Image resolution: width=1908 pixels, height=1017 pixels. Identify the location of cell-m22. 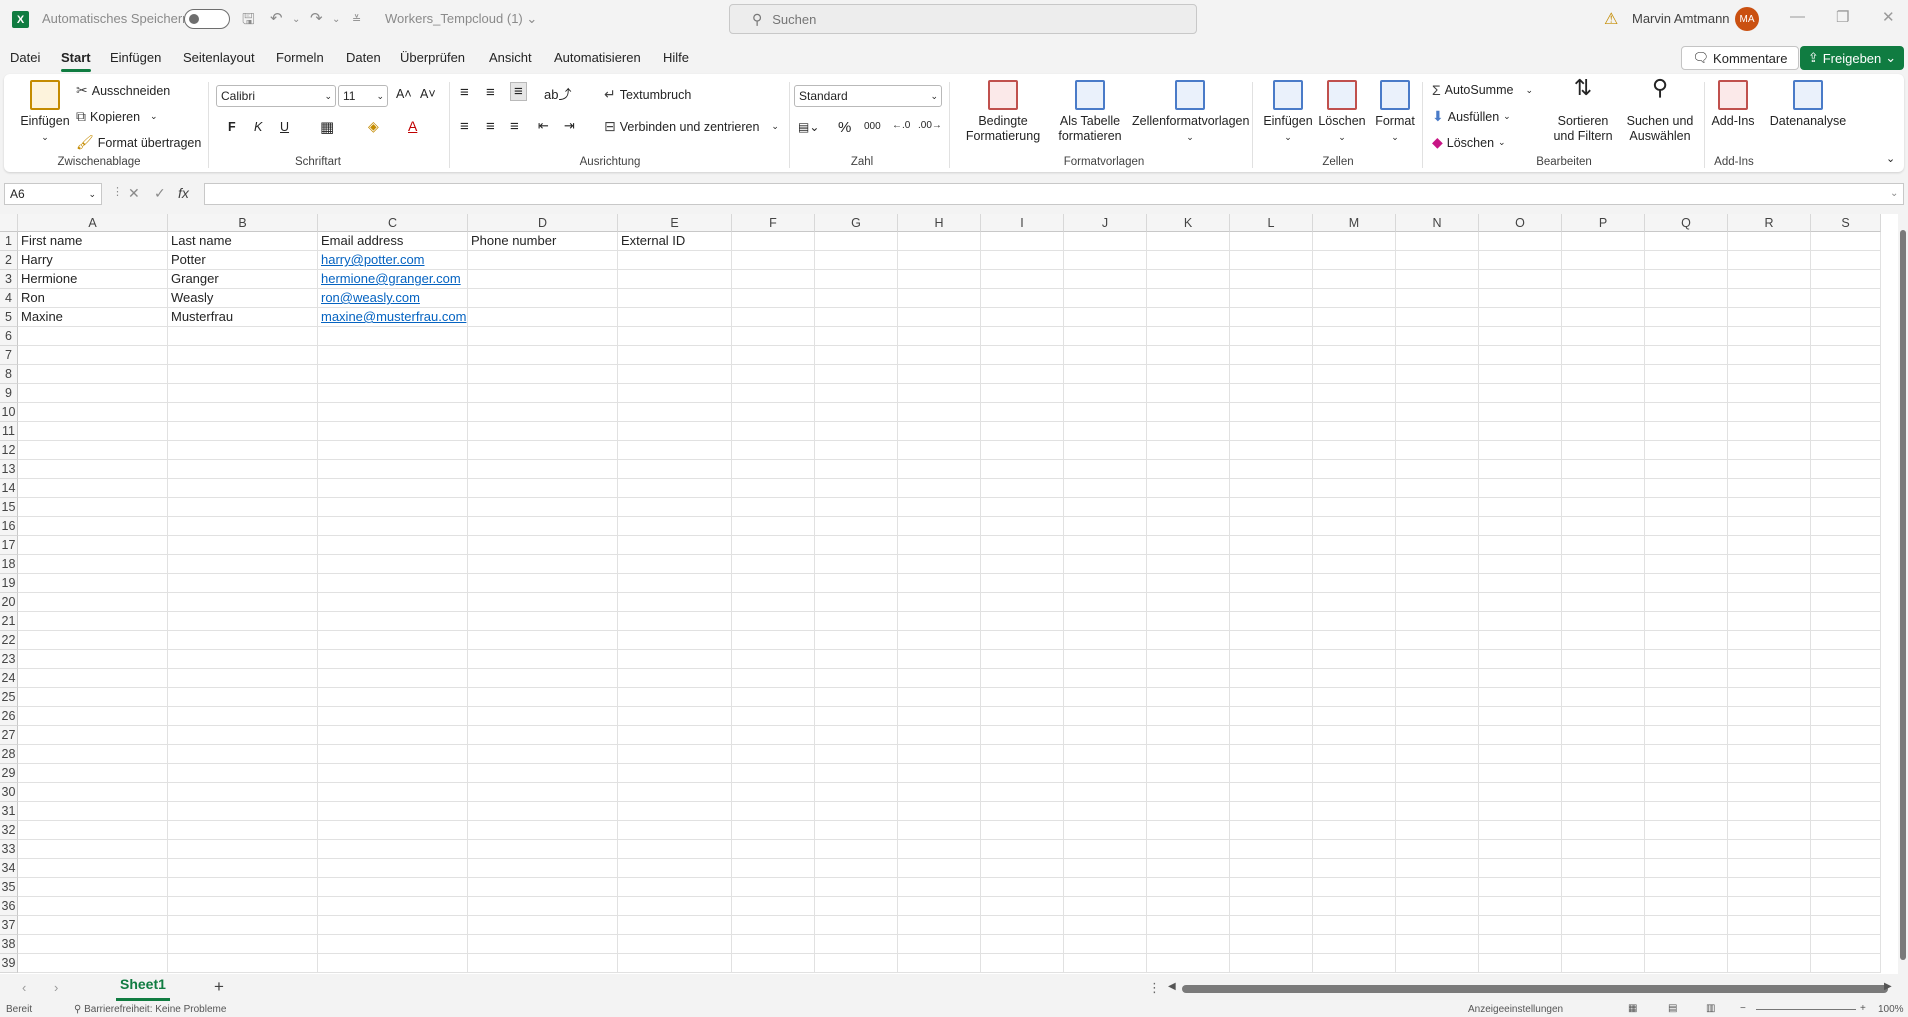
(1354, 640).